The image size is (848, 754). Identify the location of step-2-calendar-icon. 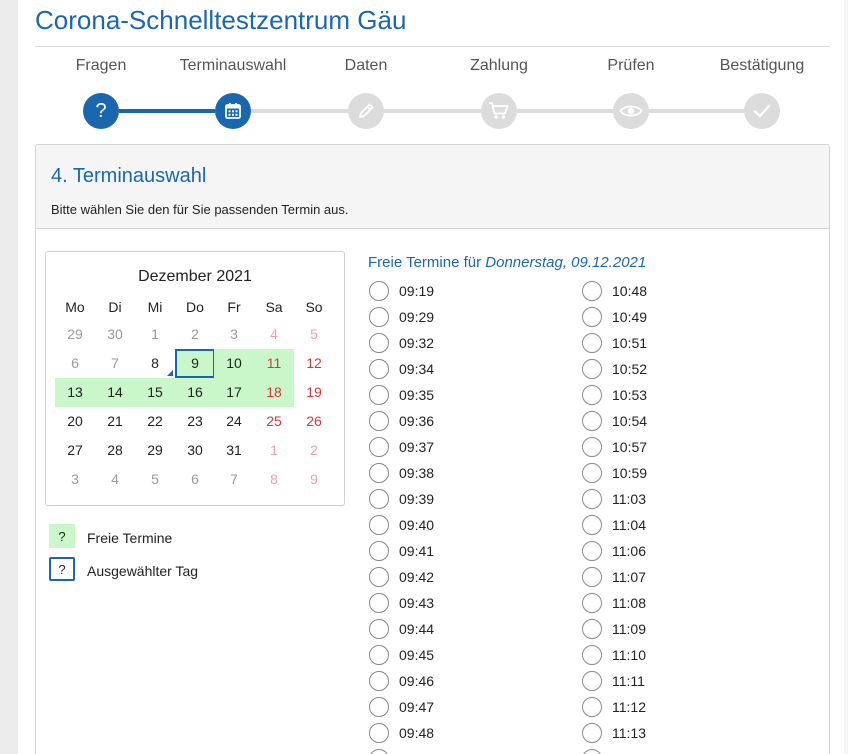
(233, 111).